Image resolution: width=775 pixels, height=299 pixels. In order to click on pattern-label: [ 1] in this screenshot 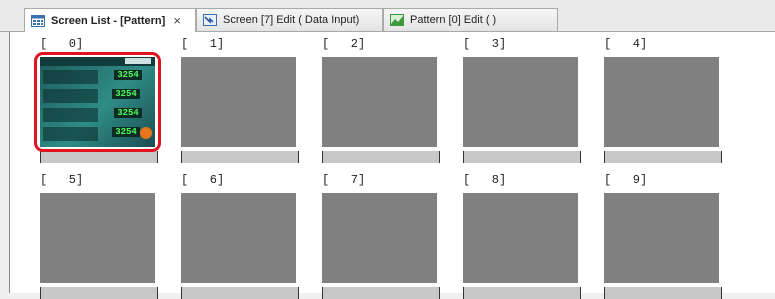, I will do `click(203, 44)`.